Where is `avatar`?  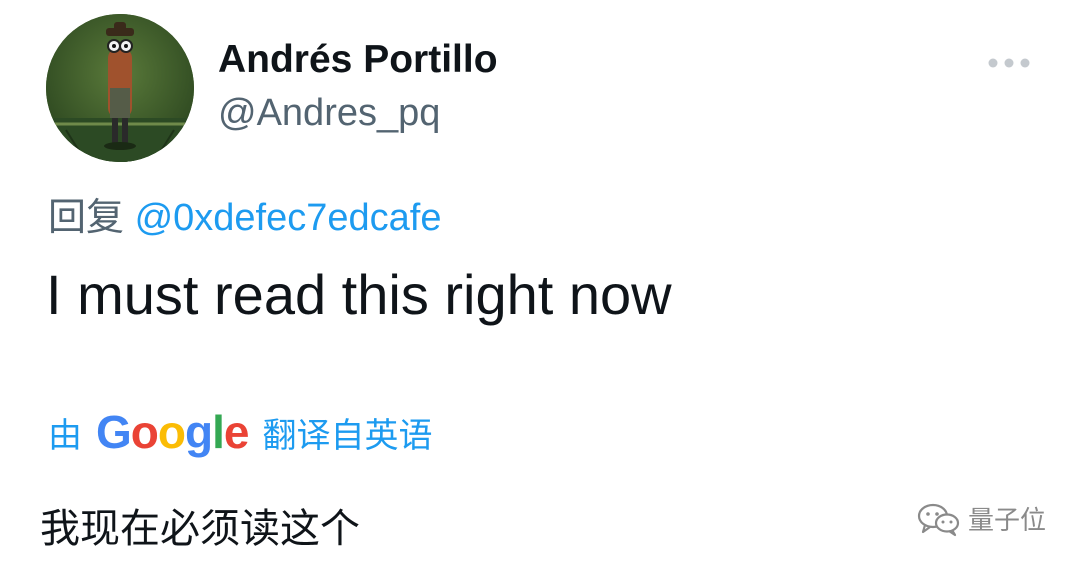
avatar is located at coordinates (120, 88).